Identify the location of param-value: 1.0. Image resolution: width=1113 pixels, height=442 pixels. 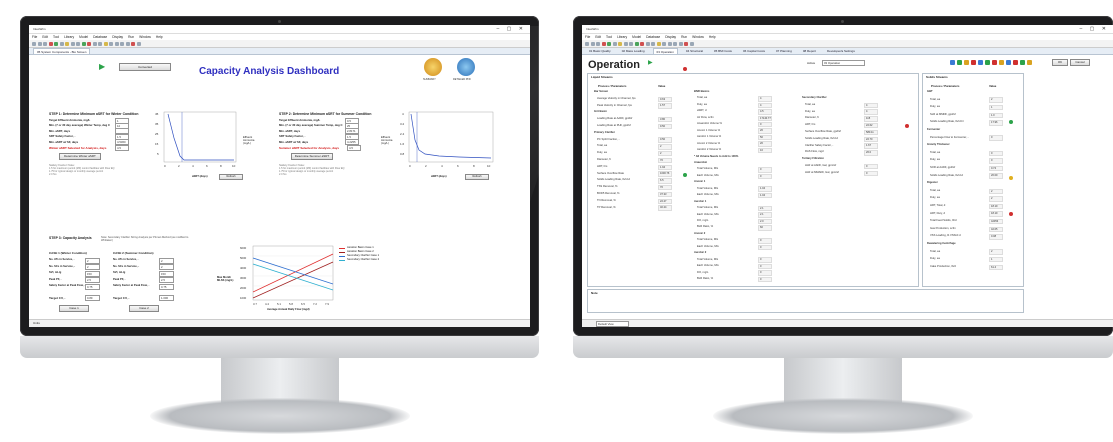
(996, 115).